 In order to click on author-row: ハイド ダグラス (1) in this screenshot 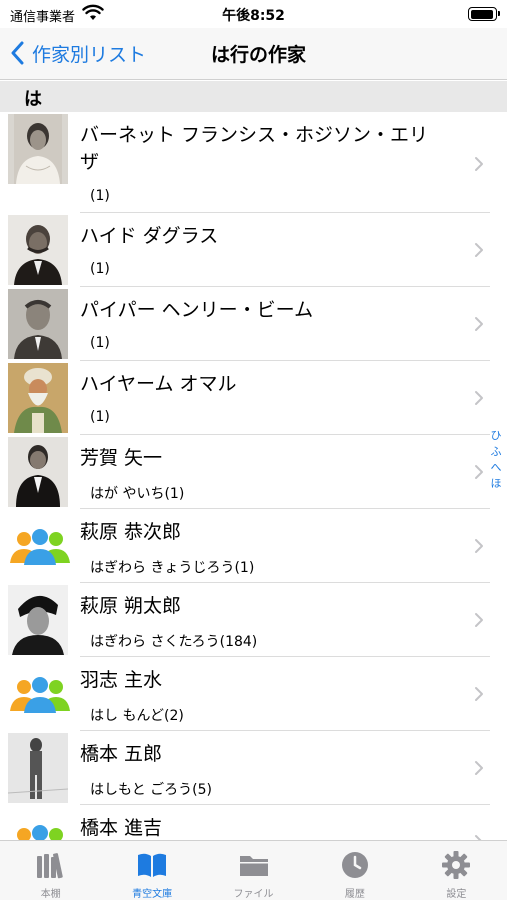, I will do `click(245, 250)`.